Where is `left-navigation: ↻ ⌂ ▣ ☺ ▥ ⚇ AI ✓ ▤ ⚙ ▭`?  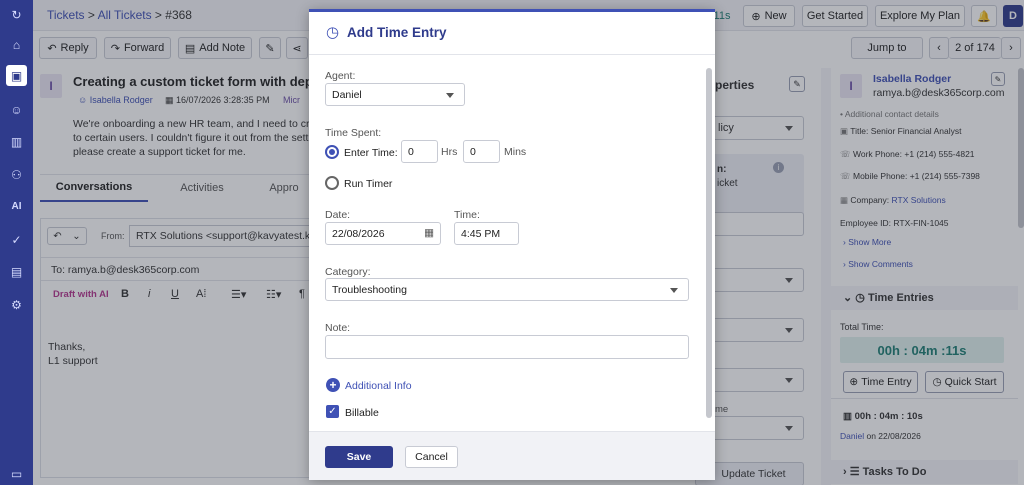
left-navigation: ↻ ⌂ ▣ ☺ ▥ ⚇ AI ✓ ▤ ⚙ ▭ is located at coordinates (16, 242).